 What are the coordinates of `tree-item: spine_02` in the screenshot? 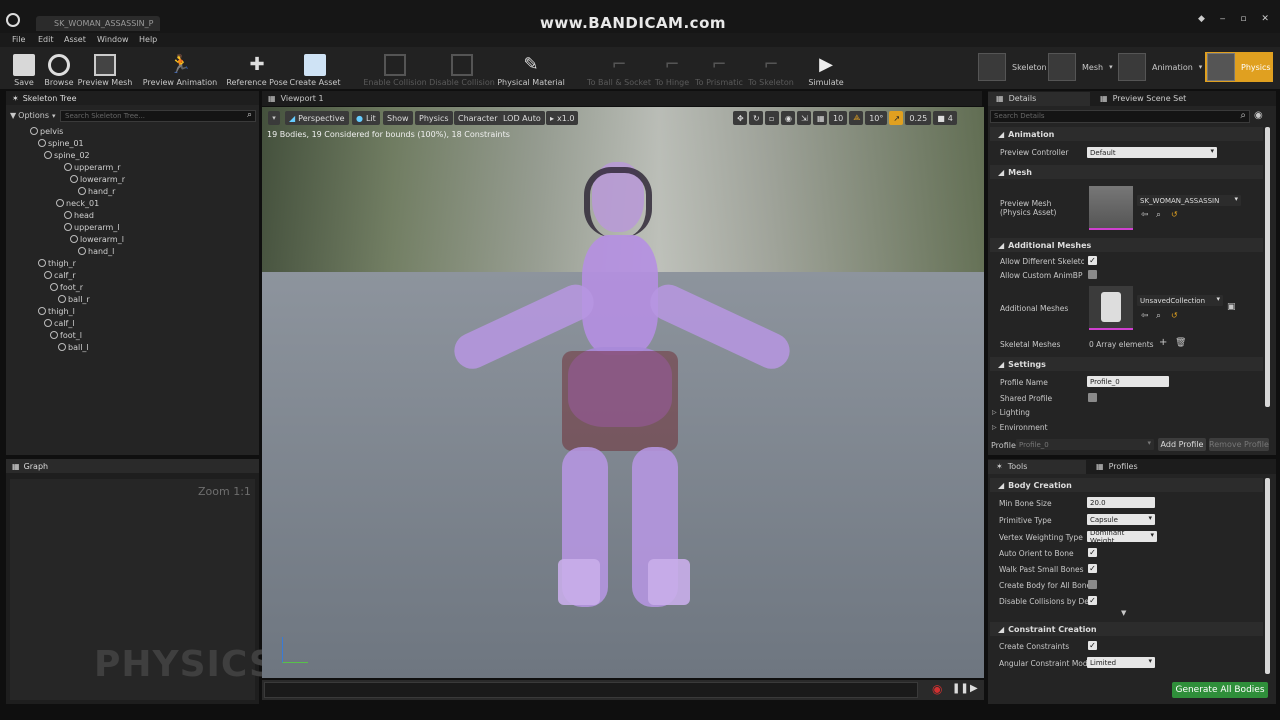 It's located at (67, 155).